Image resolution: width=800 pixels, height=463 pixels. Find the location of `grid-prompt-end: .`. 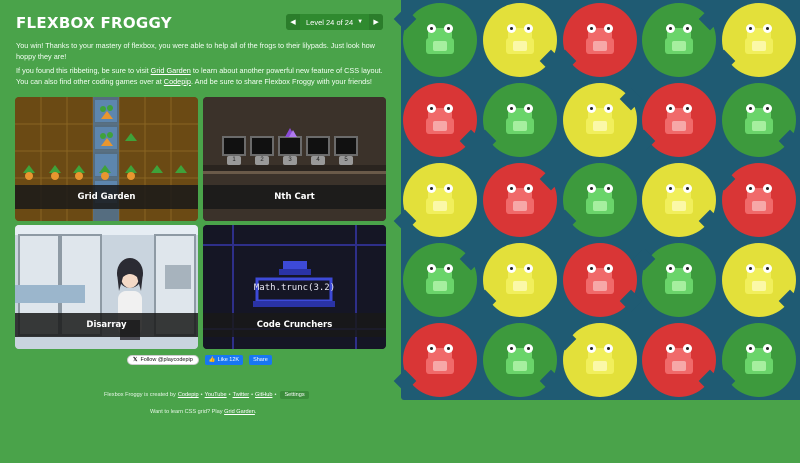

grid-prompt-end: . is located at coordinates (255, 412).